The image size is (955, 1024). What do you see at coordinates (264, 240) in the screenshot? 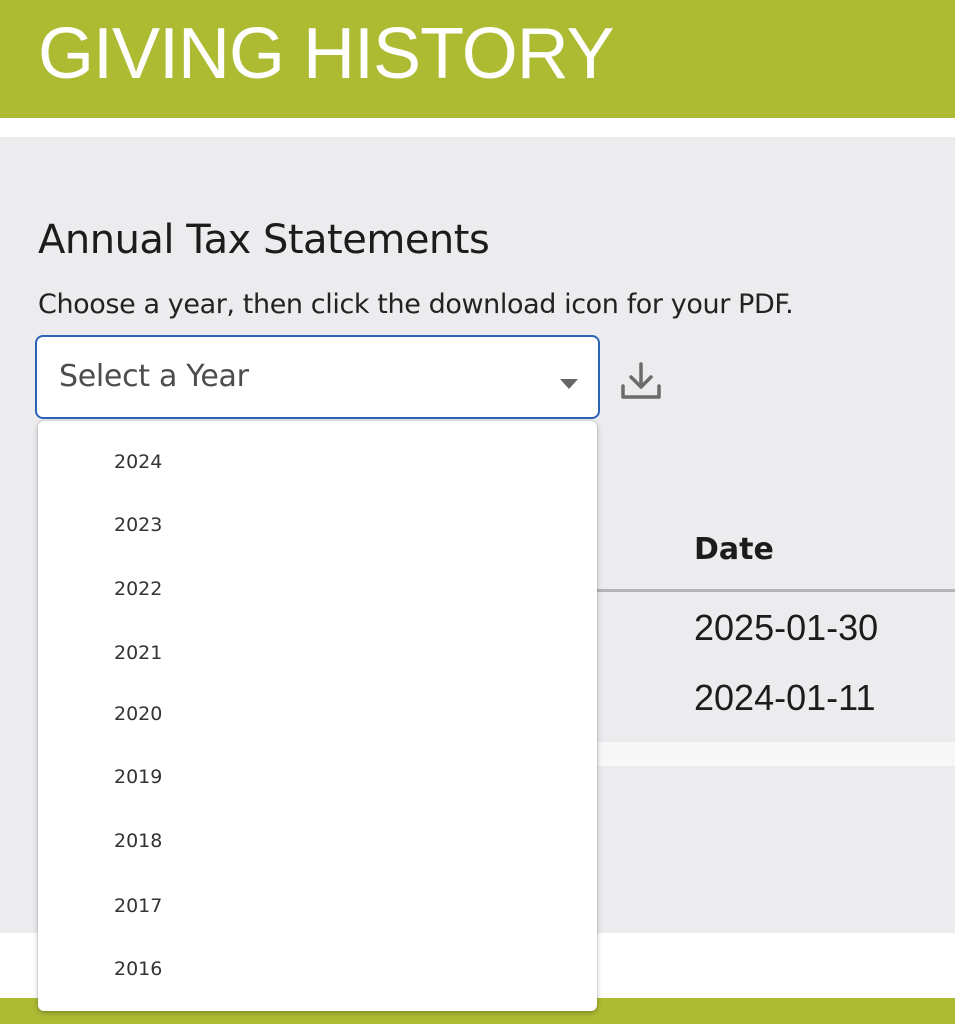
I see `section-title: Annual Tax Statements` at bounding box center [264, 240].